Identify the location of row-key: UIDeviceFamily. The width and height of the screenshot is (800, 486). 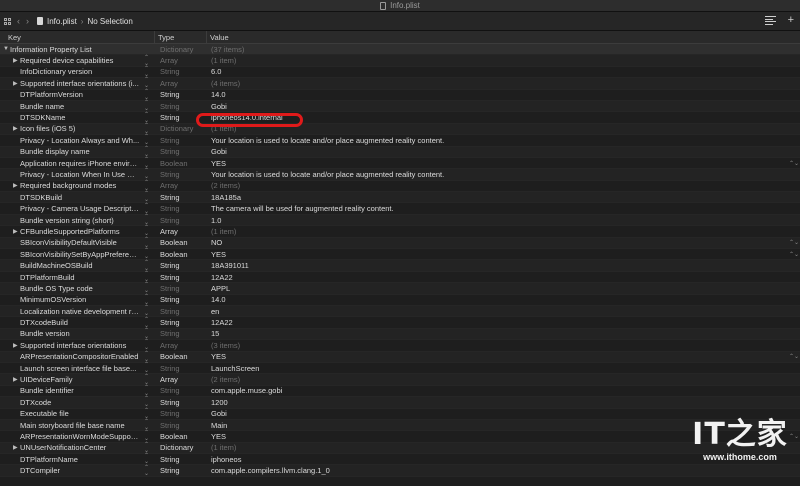
(80, 379).